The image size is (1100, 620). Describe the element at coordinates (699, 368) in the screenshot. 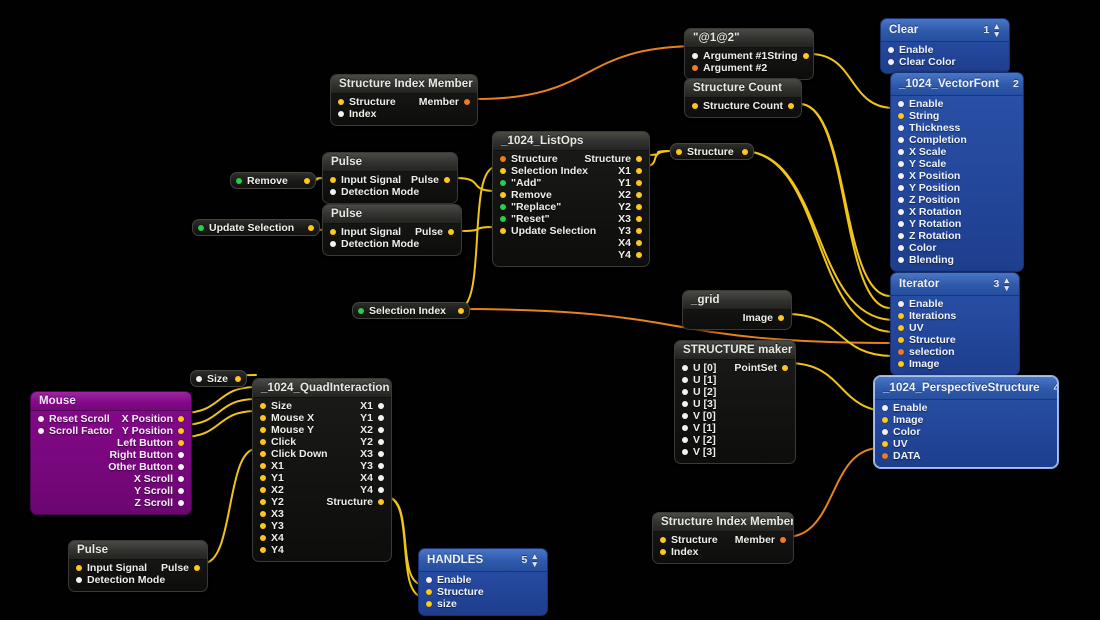

I see `input-port: U [0]` at that location.